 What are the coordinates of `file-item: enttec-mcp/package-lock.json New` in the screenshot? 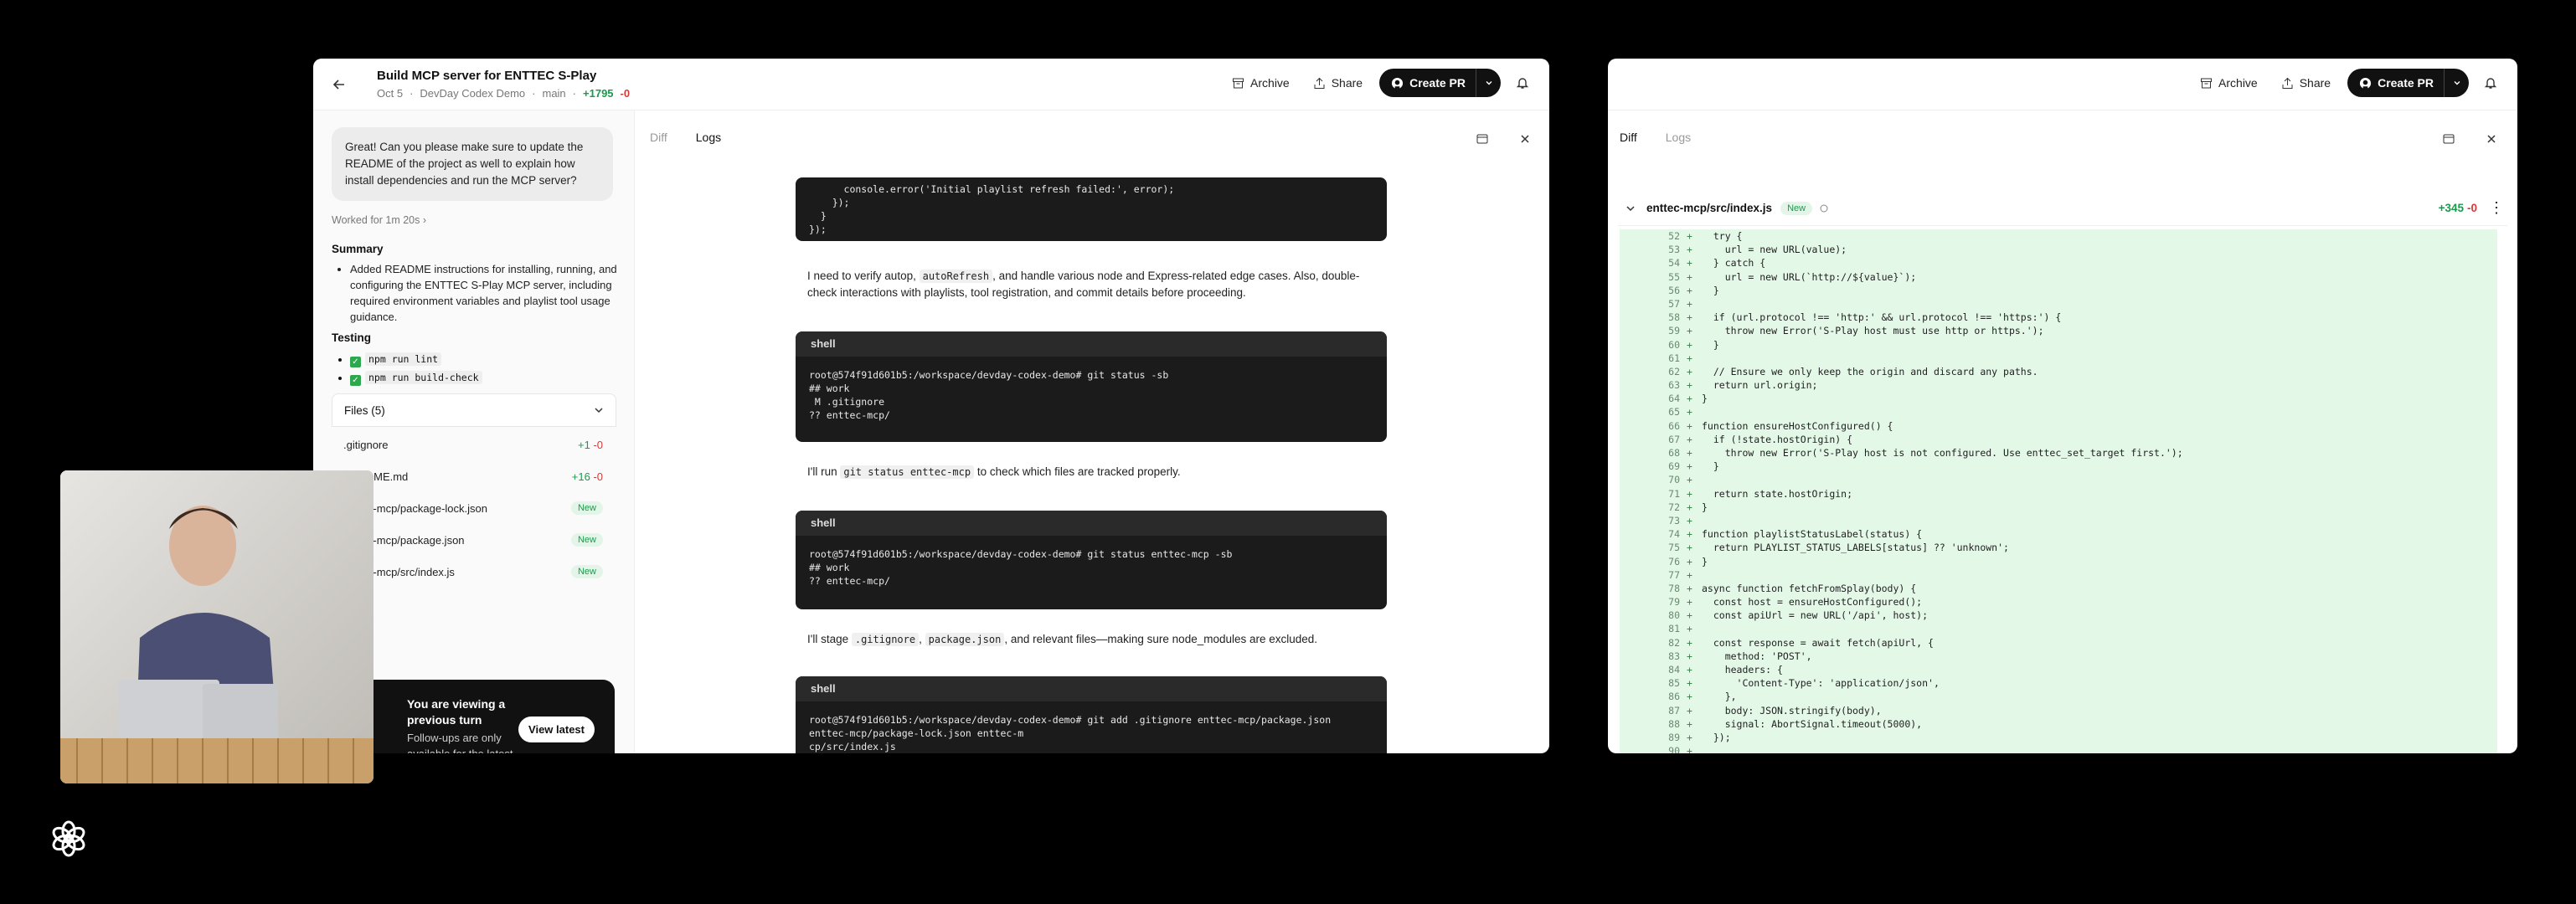 It's located at (473, 508).